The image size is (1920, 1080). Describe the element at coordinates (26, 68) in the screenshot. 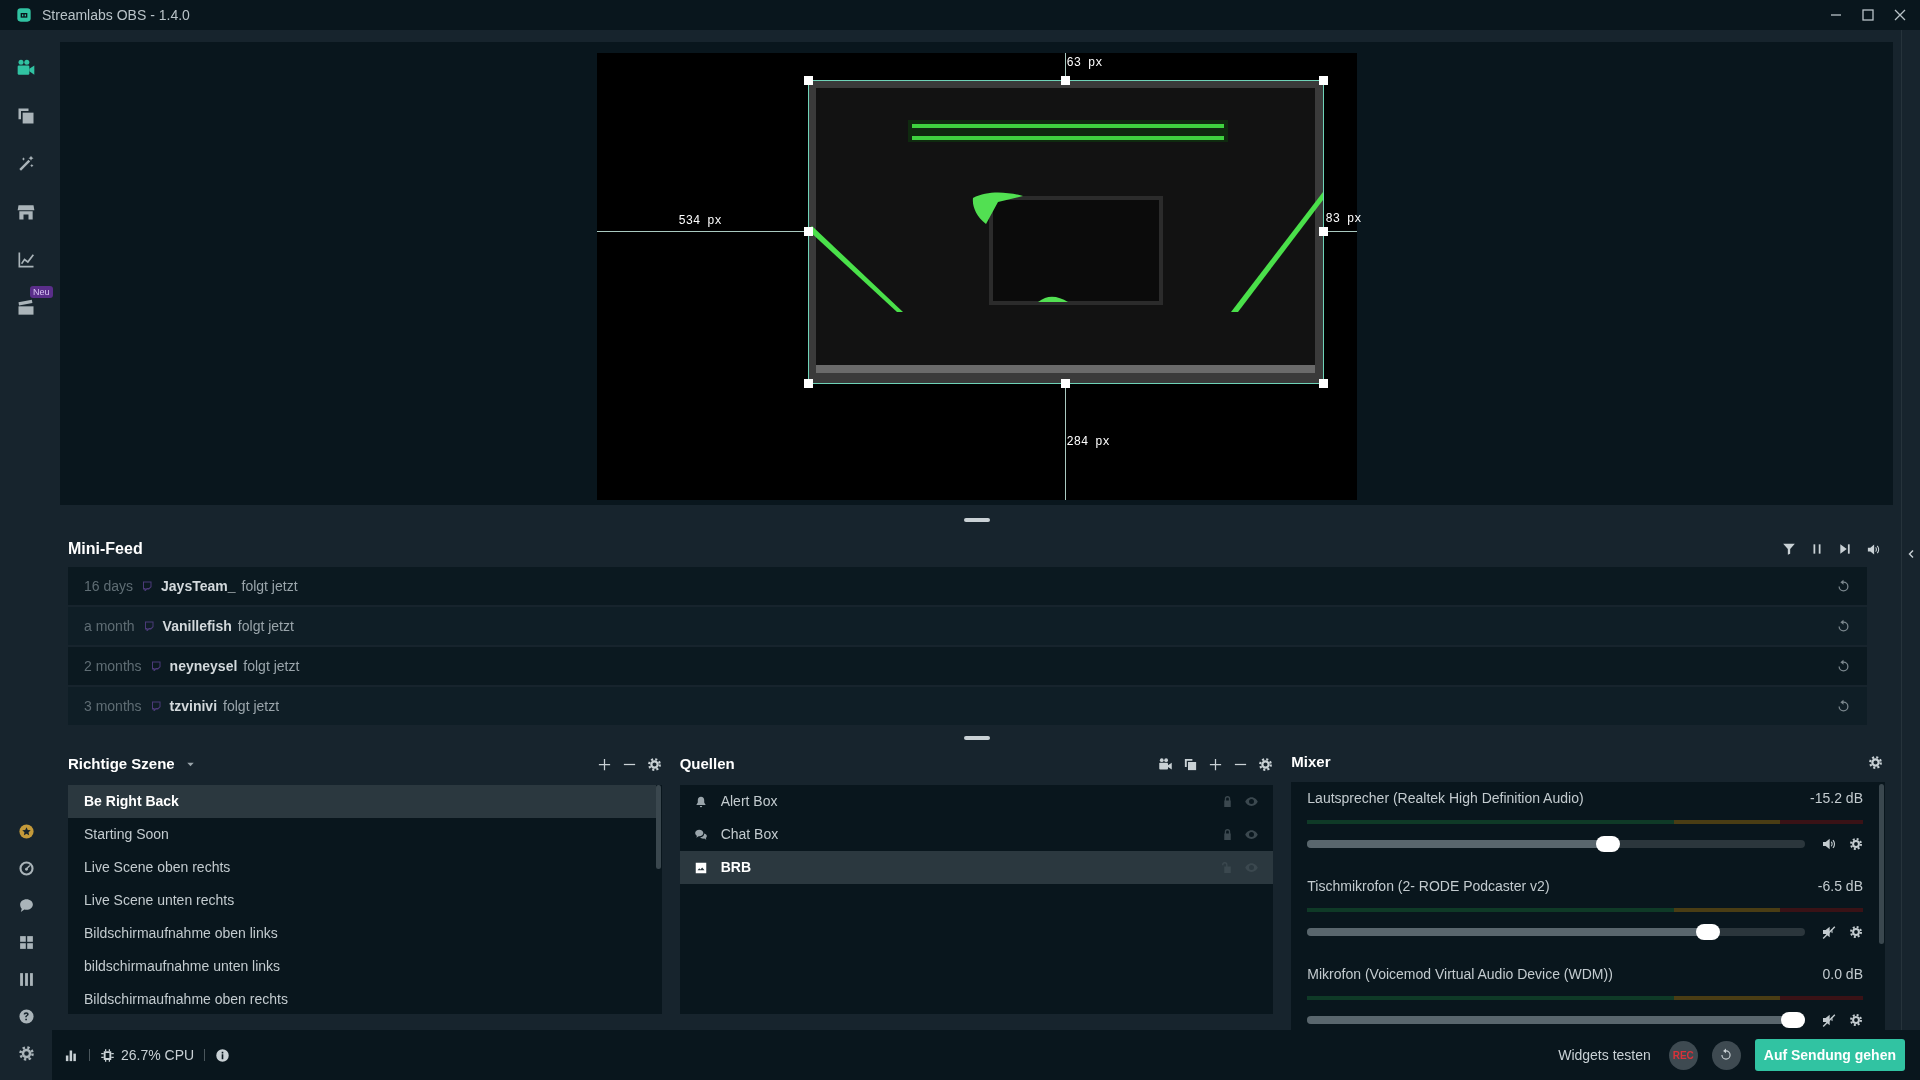

I see `camera-icon` at that location.